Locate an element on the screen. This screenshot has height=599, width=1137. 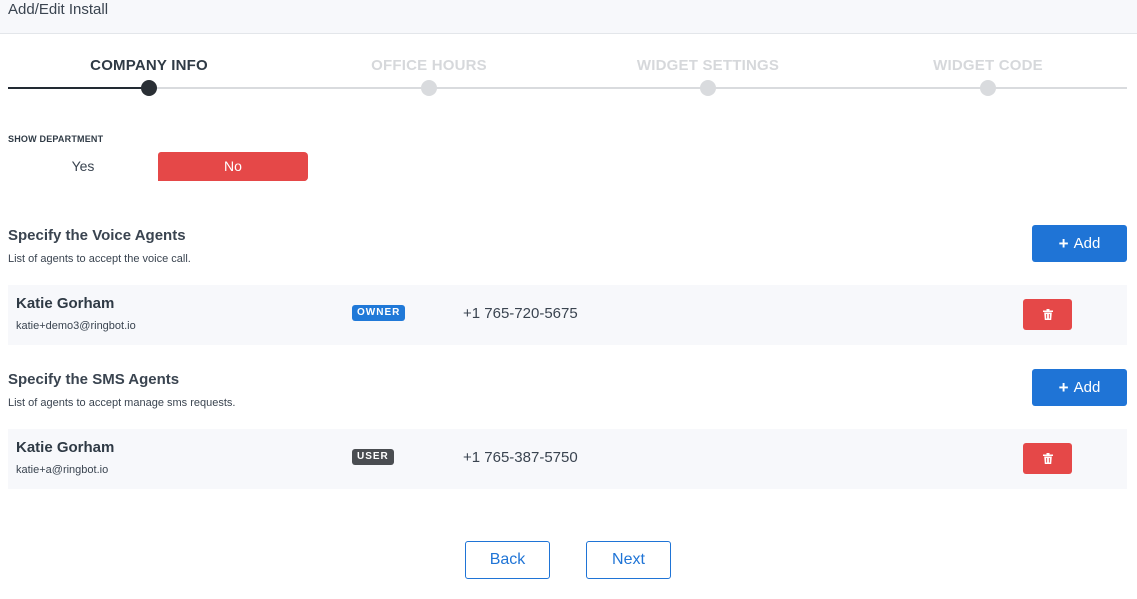
role-badge: OWNER is located at coordinates (379, 313).